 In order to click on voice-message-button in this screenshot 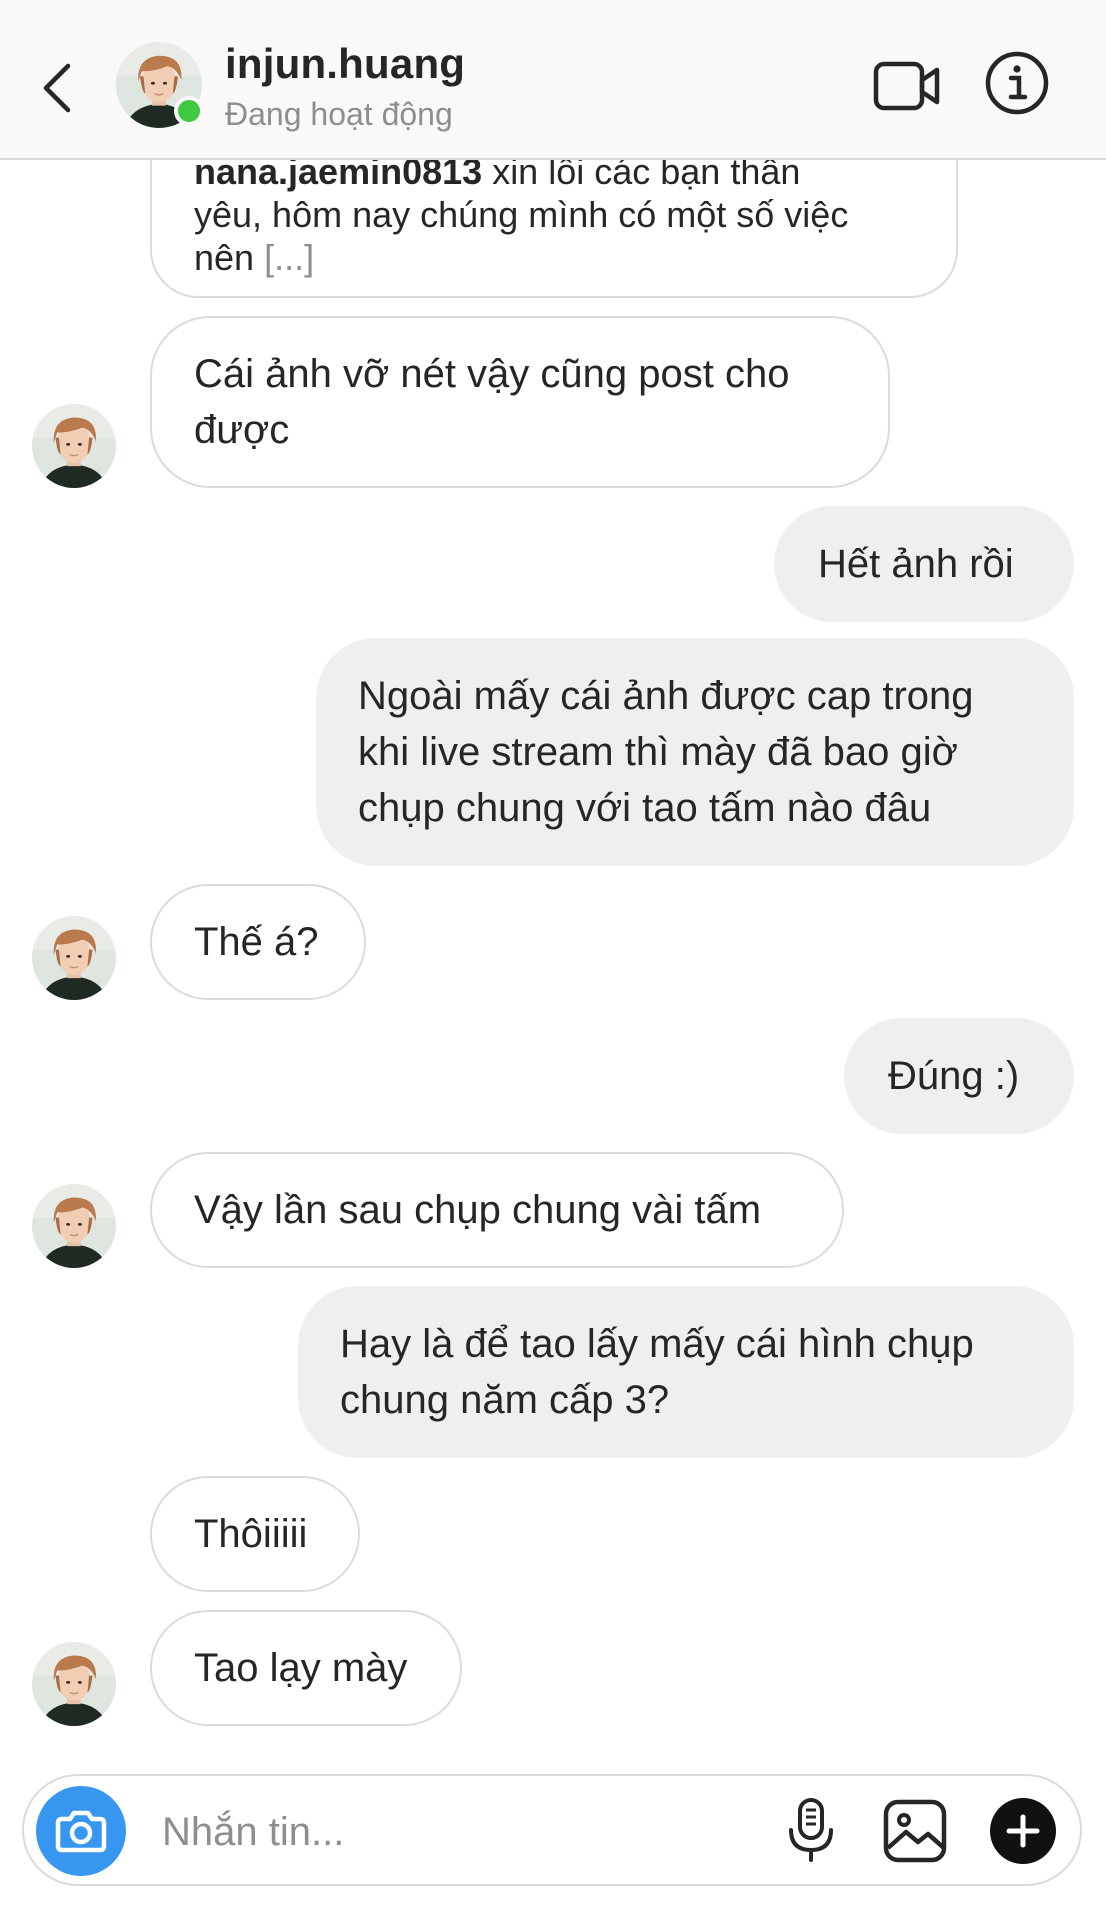, I will do `click(811, 1830)`.